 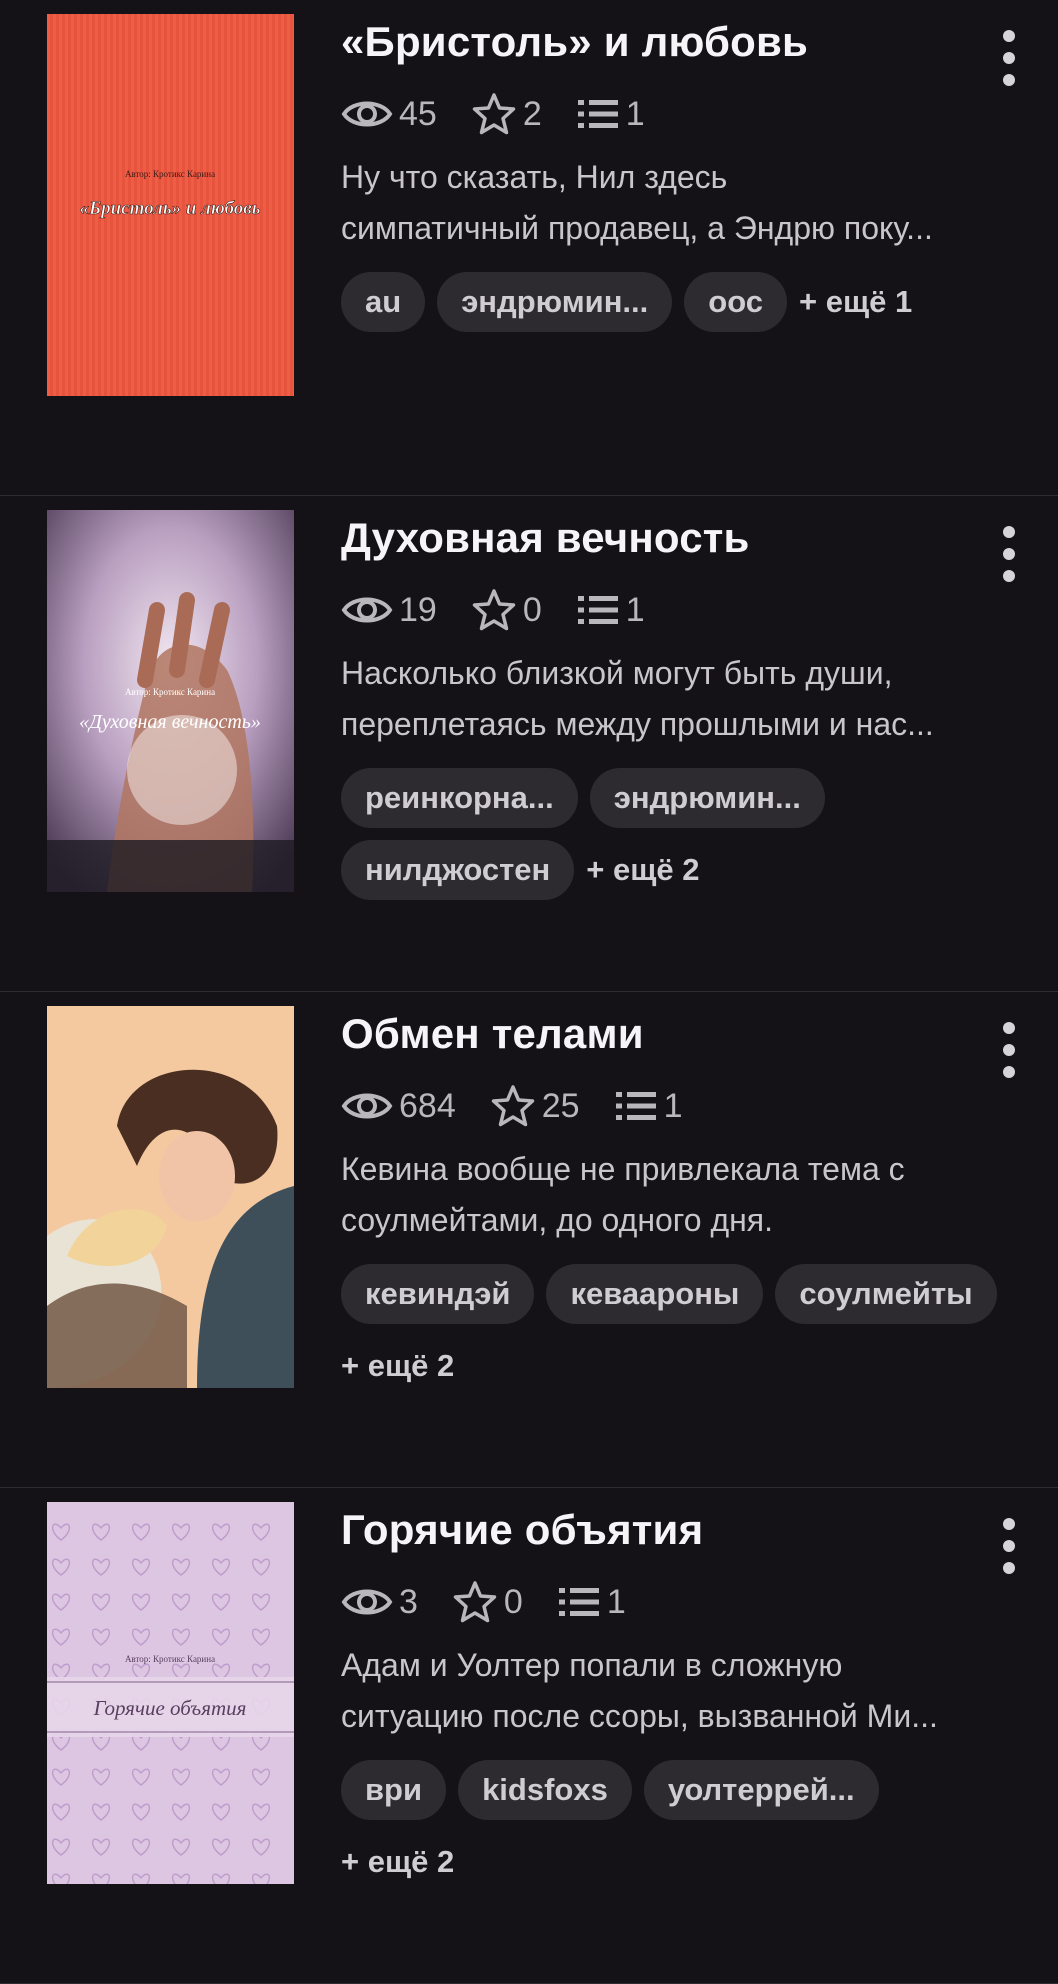 I want to click on likes-stat: 25, so click(x=535, y=1106).